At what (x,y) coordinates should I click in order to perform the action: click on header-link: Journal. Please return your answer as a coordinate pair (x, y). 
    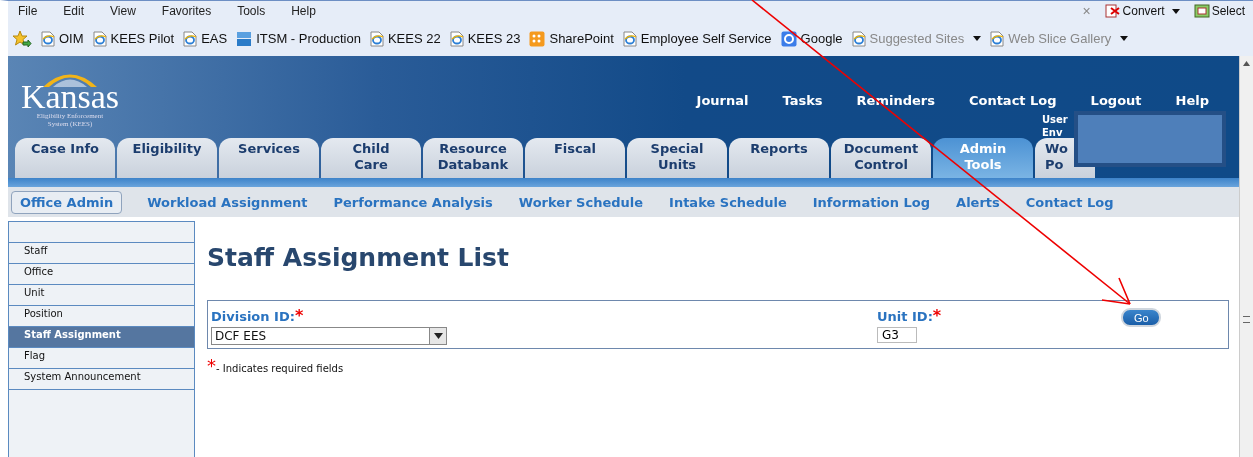
    Looking at the image, I should click on (722, 100).